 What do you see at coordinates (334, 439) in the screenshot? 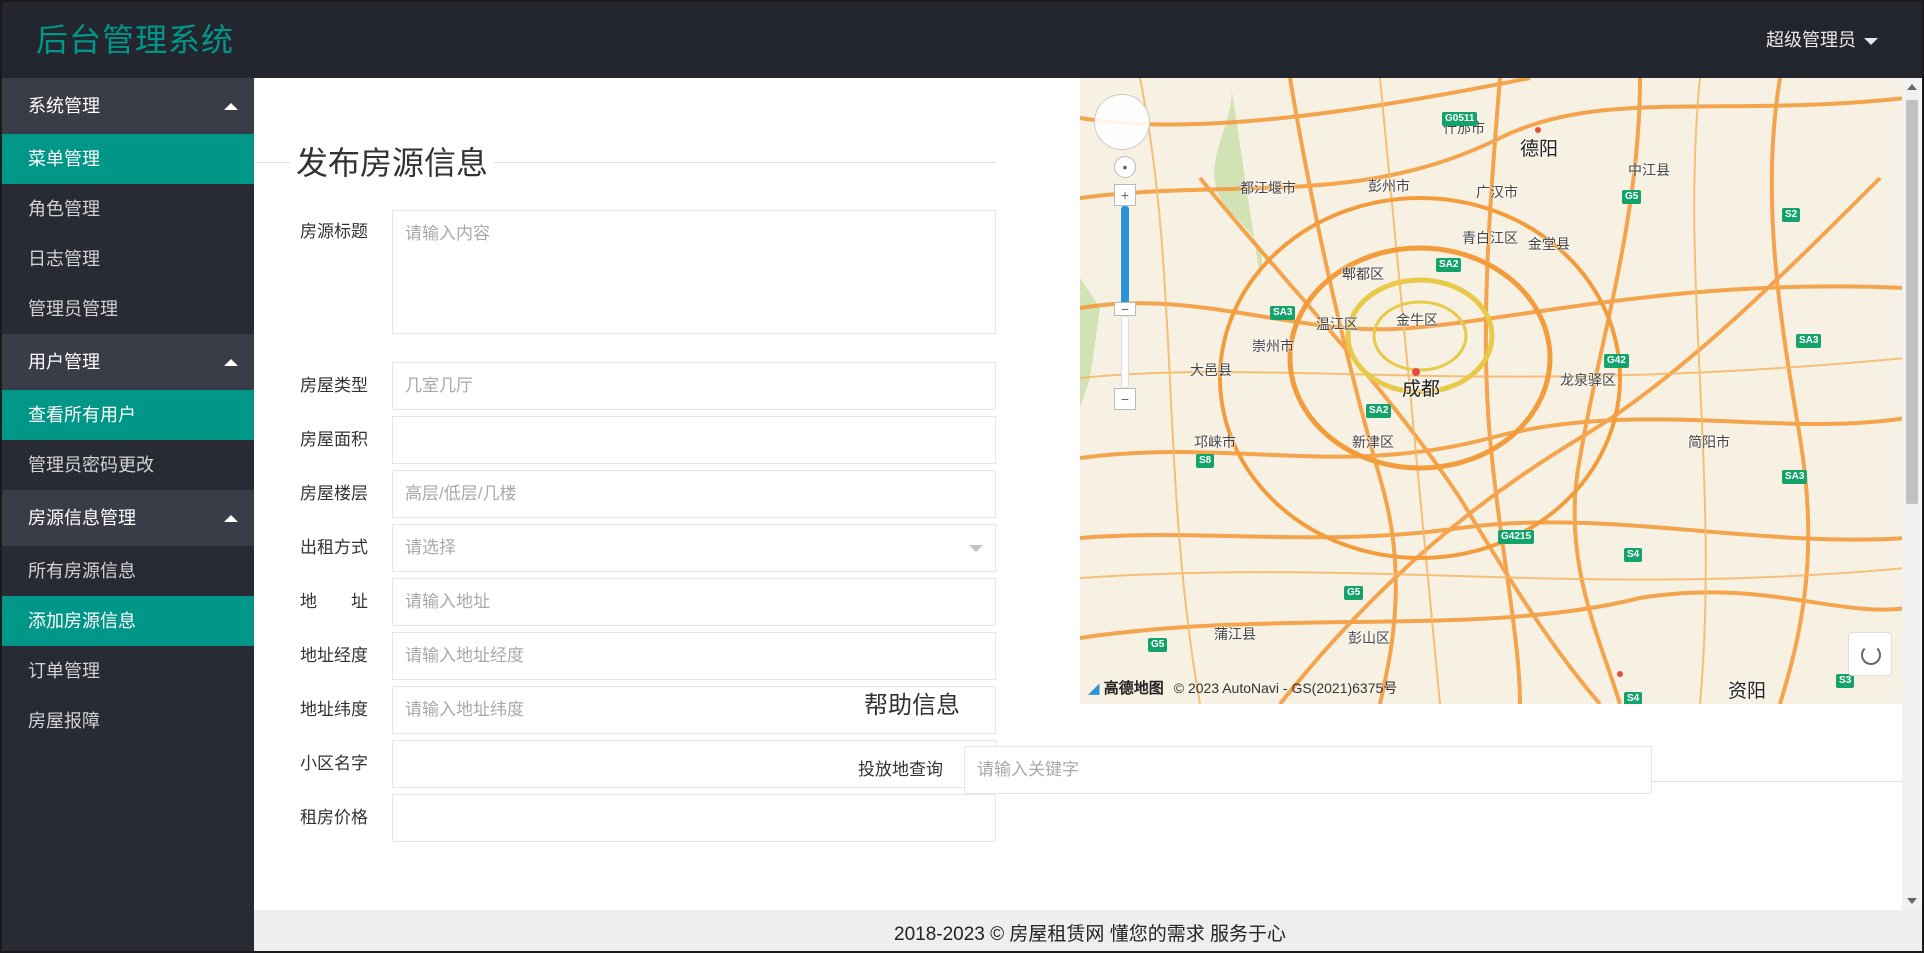
I see `field-label-area: 房屋面积` at bounding box center [334, 439].